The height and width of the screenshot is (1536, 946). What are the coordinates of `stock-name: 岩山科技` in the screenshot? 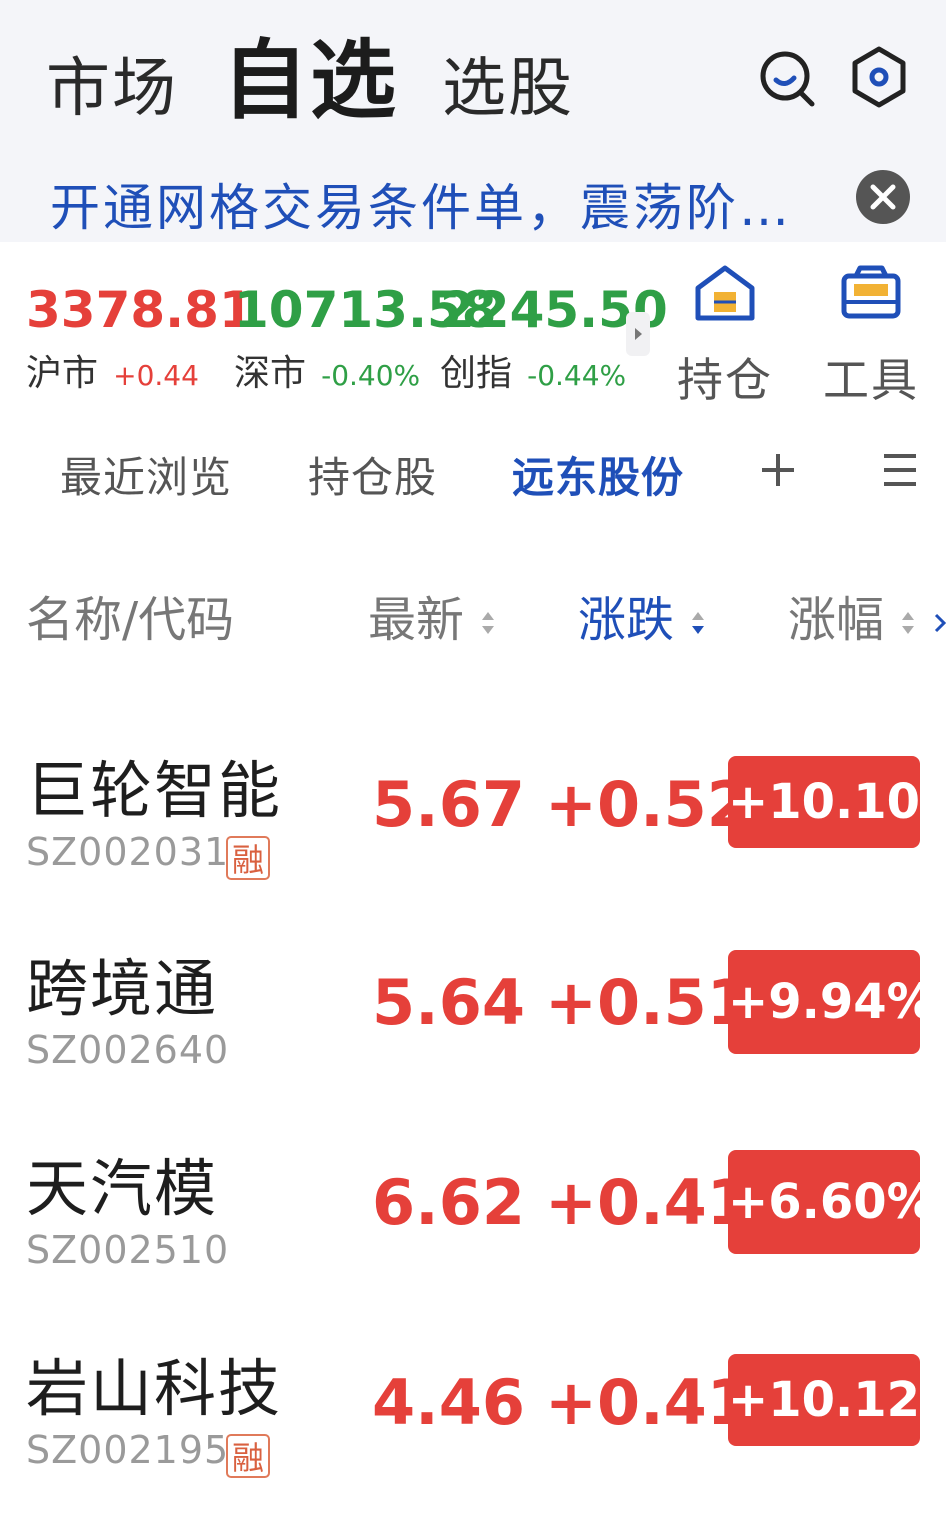 It's located at (154, 1388).